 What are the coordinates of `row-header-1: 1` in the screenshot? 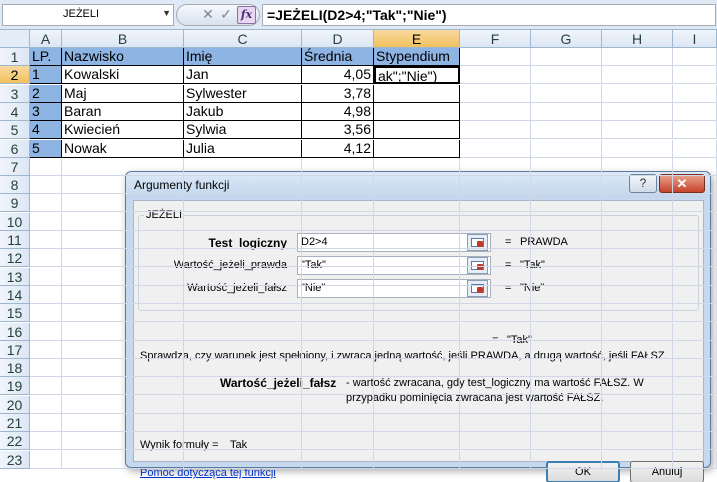 It's located at (15, 57).